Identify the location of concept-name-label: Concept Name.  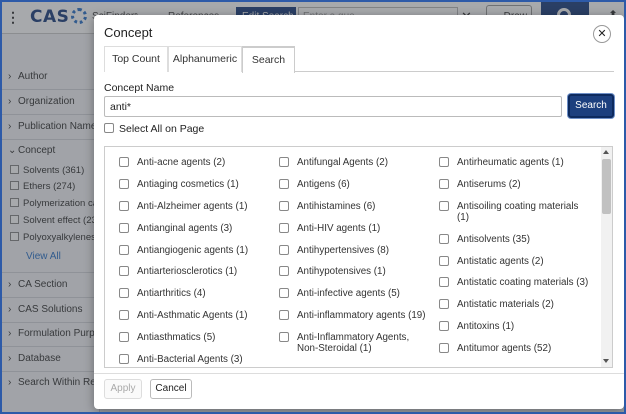
(139, 88).